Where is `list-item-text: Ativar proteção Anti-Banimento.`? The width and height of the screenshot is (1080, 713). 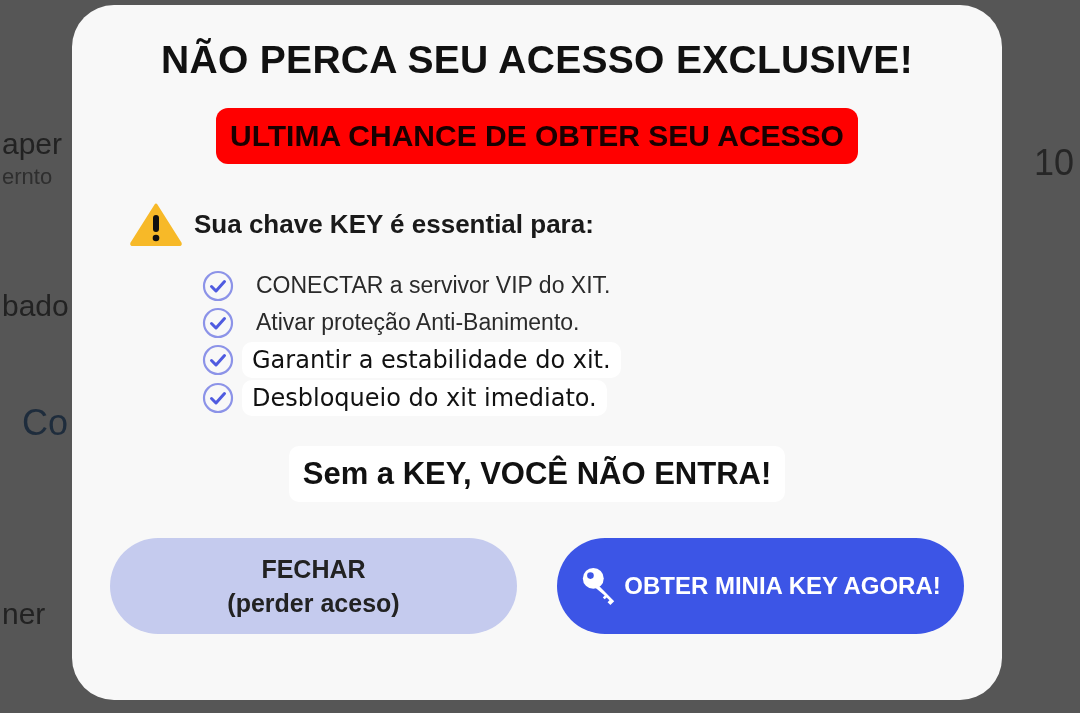
list-item-text: Ativar proteção Anti-Banimento. is located at coordinates (418, 322).